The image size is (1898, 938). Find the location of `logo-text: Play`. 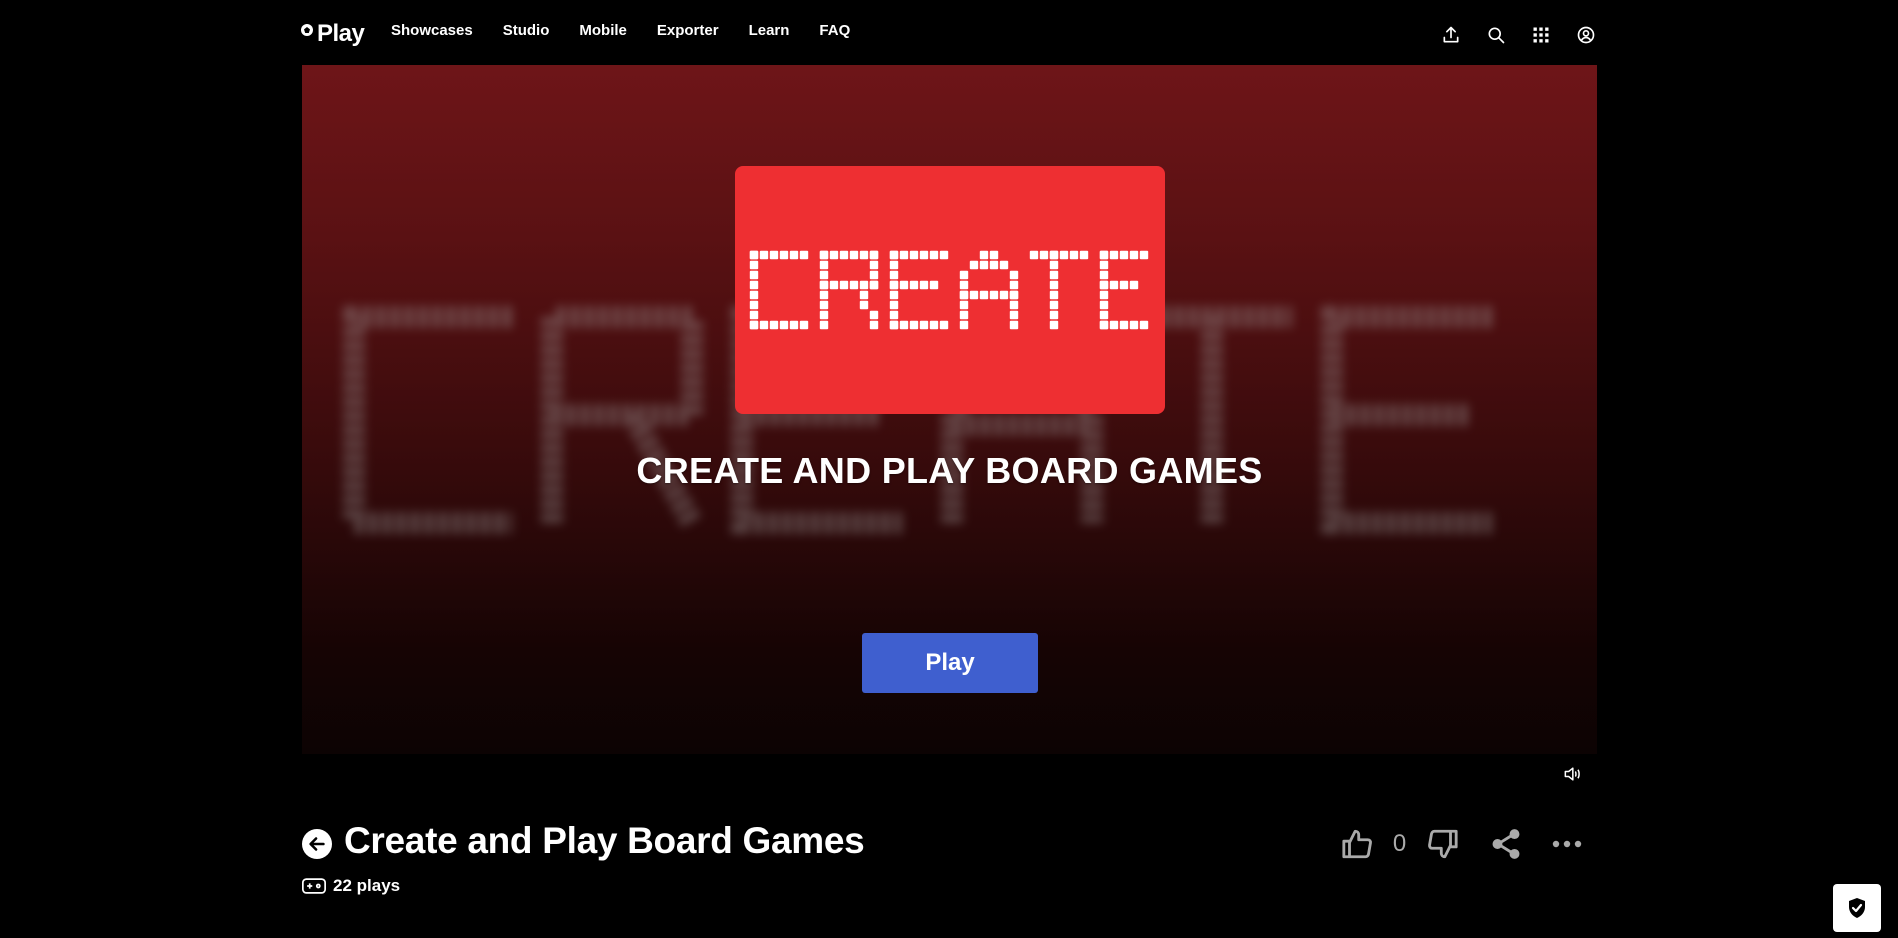

logo-text: Play is located at coordinates (341, 33).